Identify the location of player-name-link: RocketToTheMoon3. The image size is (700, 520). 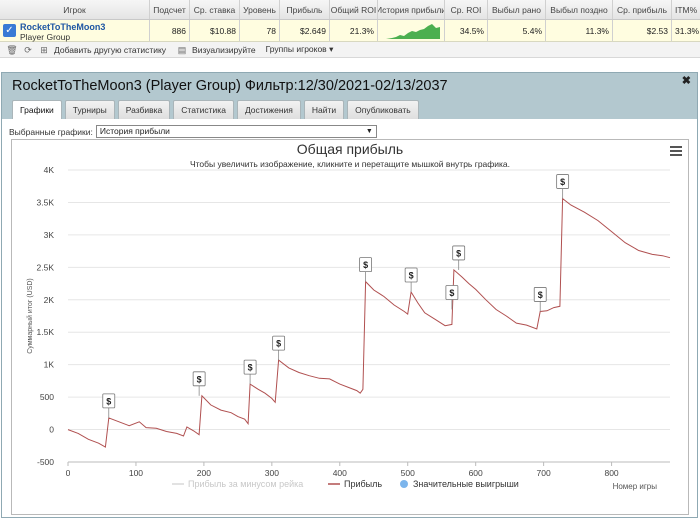
(62, 27).